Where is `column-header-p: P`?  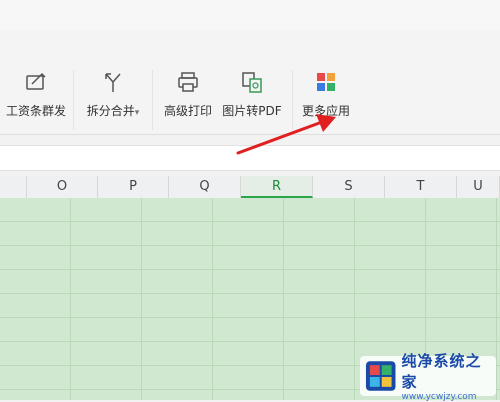 column-header-p: P is located at coordinates (133, 187).